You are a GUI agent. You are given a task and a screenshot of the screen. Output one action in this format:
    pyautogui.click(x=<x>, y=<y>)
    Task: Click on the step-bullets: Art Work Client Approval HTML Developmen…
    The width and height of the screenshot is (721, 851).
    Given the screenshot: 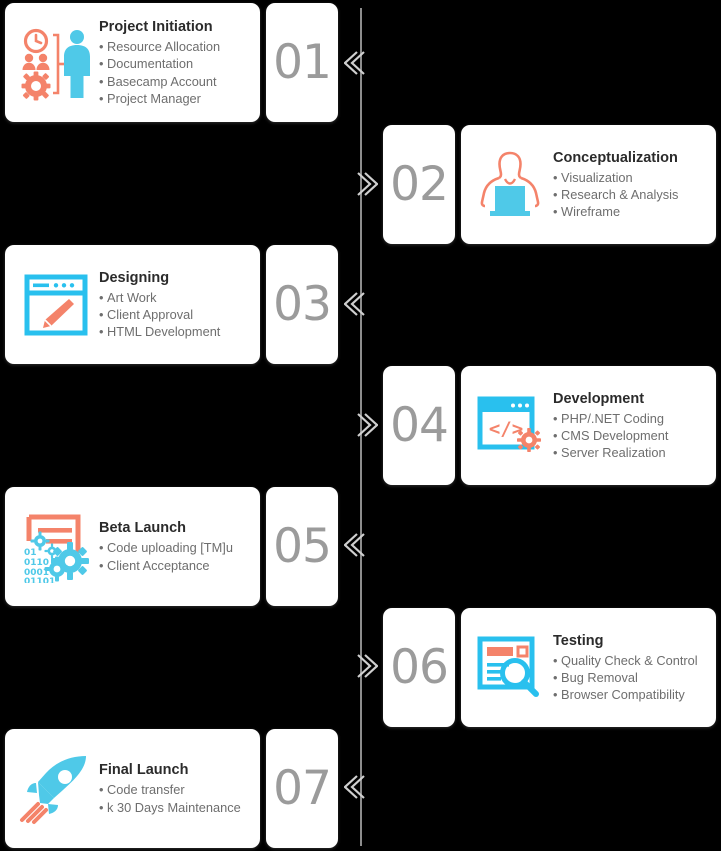 What is the action you would take?
    pyautogui.click(x=176, y=315)
    